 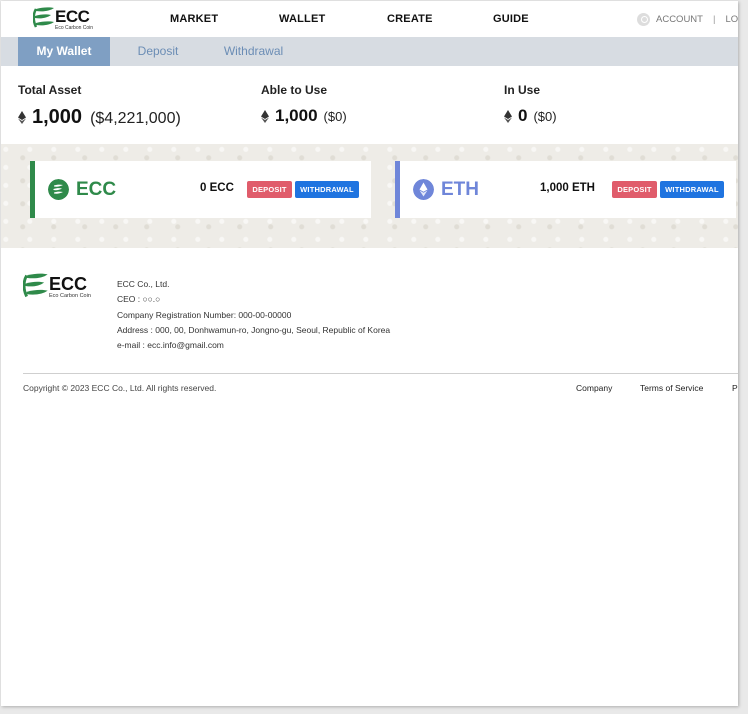 I want to click on user-avatar-icon, so click(x=643, y=19).